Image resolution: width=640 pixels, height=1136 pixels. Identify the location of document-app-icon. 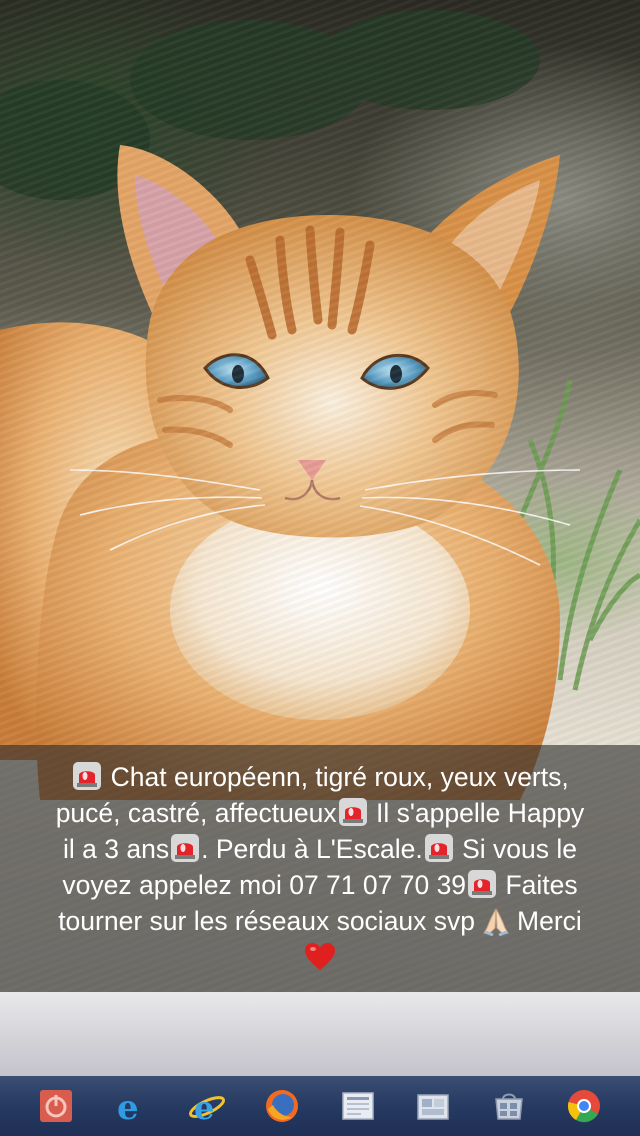
(358, 1106).